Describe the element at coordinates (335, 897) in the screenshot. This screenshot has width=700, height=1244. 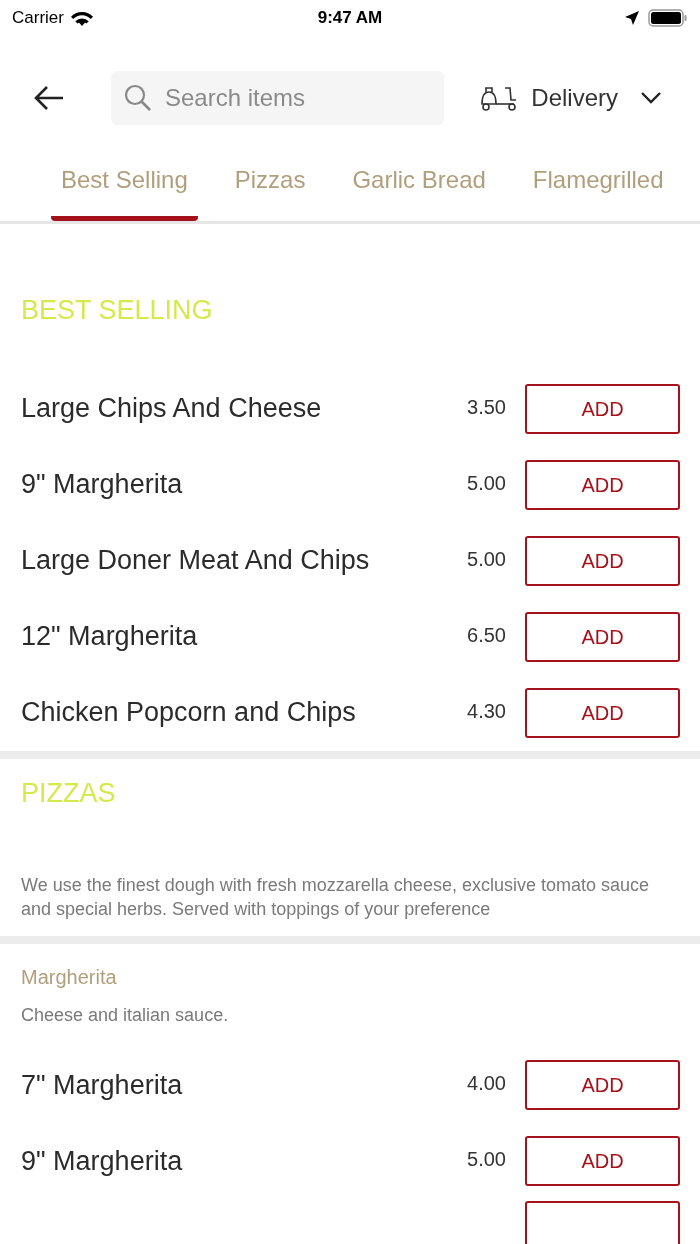
I see `section-description: We use the finest dough with fresh mozzarella cheese, exclusive tomato sauce and special herbs. Served with toppings of your preference` at that location.